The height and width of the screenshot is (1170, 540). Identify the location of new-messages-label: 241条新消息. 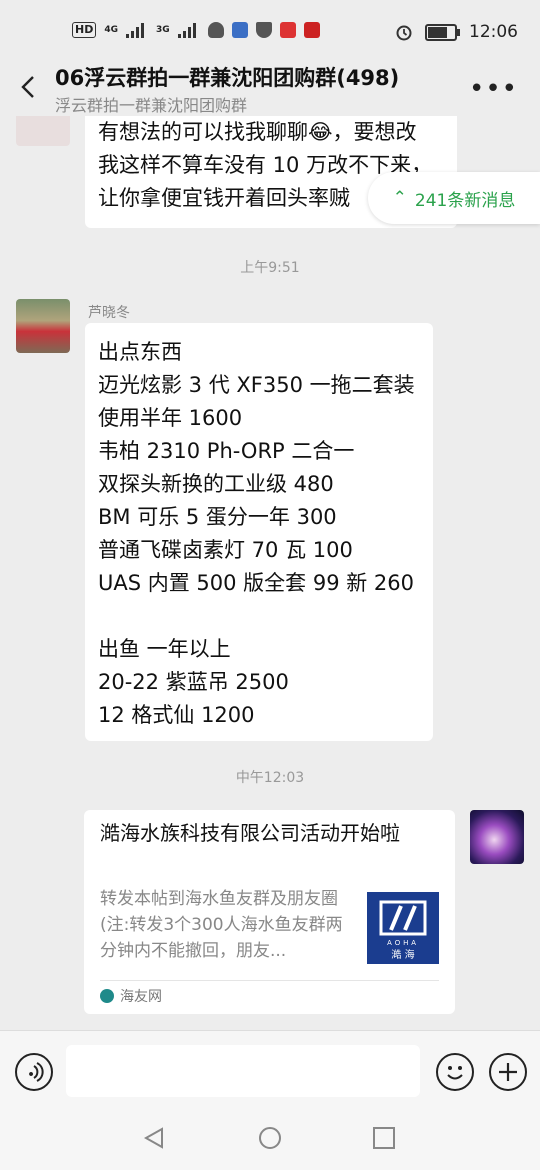
(465, 200).